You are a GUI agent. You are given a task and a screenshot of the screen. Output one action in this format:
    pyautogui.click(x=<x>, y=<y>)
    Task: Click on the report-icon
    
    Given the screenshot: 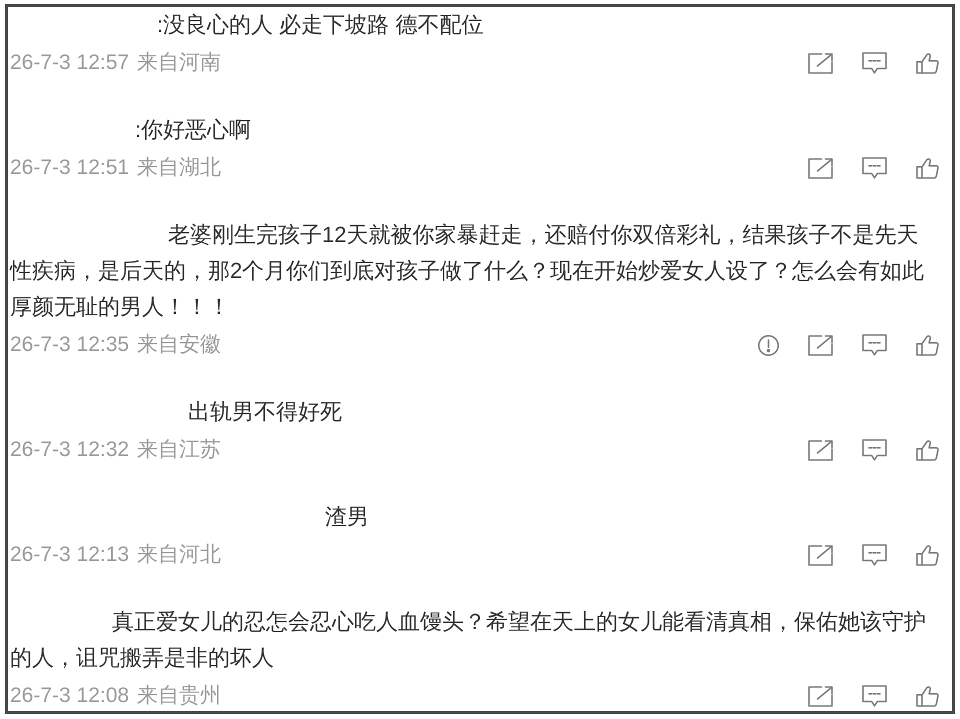 What is the action you would take?
    pyautogui.click(x=768, y=345)
    